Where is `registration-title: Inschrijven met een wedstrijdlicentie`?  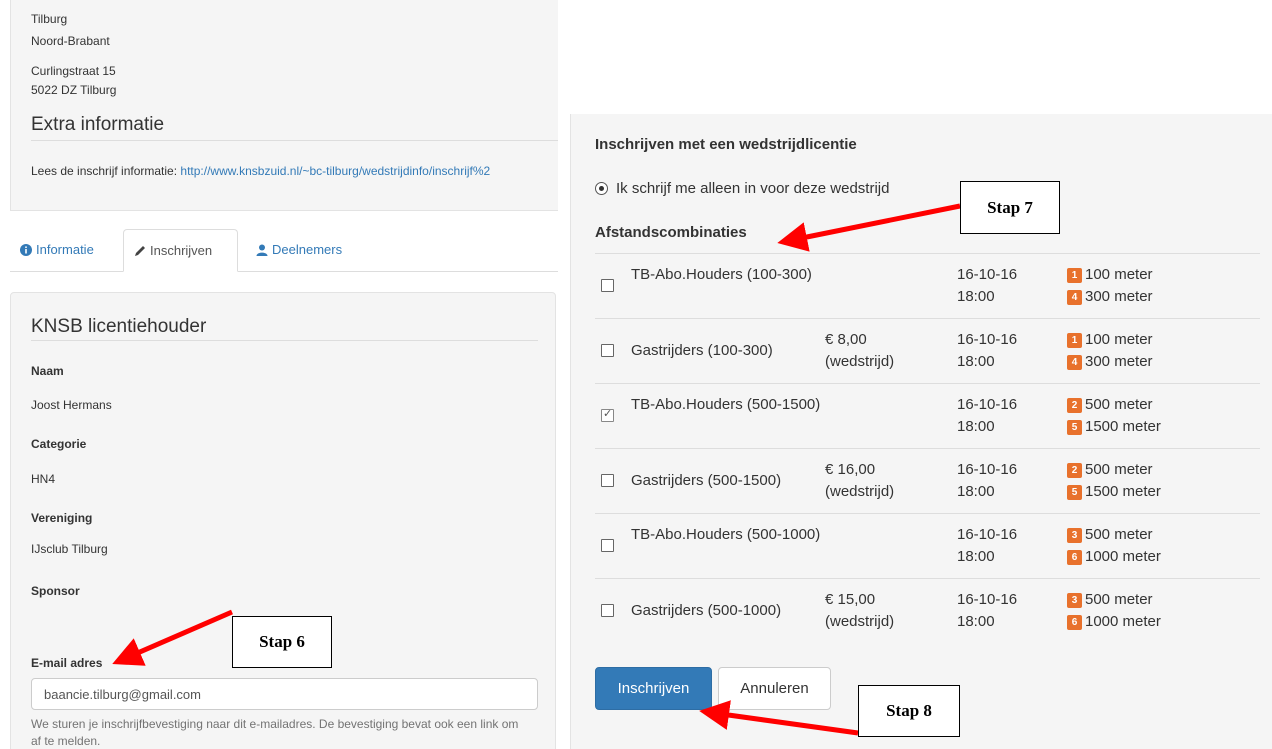 registration-title: Inschrijven met een wedstrijdlicentie is located at coordinates (726, 144).